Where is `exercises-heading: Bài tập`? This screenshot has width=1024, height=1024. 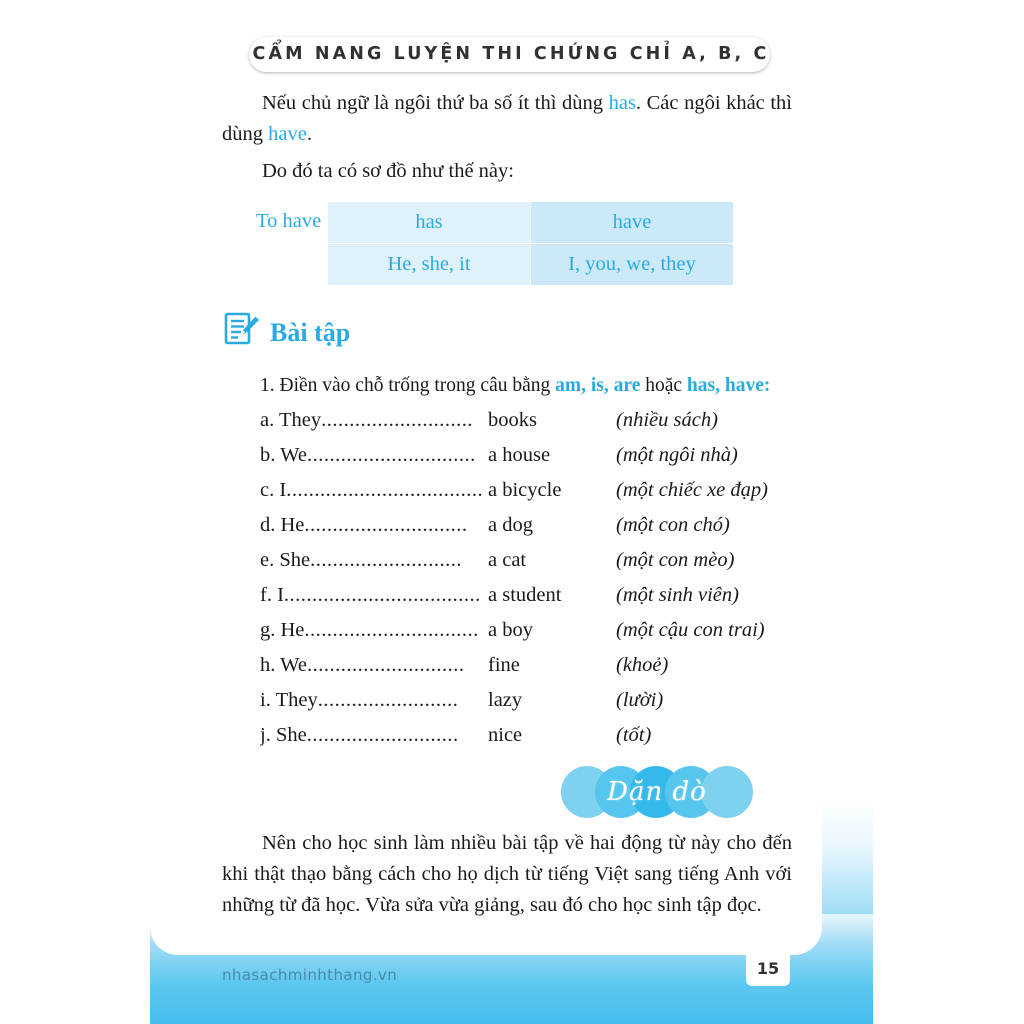
exercises-heading: Bài tập is located at coordinates (286, 330).